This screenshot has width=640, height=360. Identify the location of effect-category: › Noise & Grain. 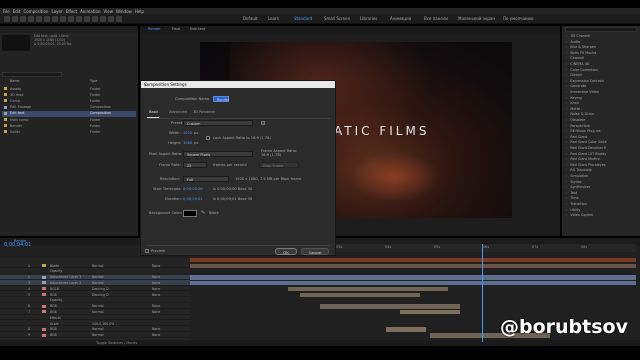
(580, 114).